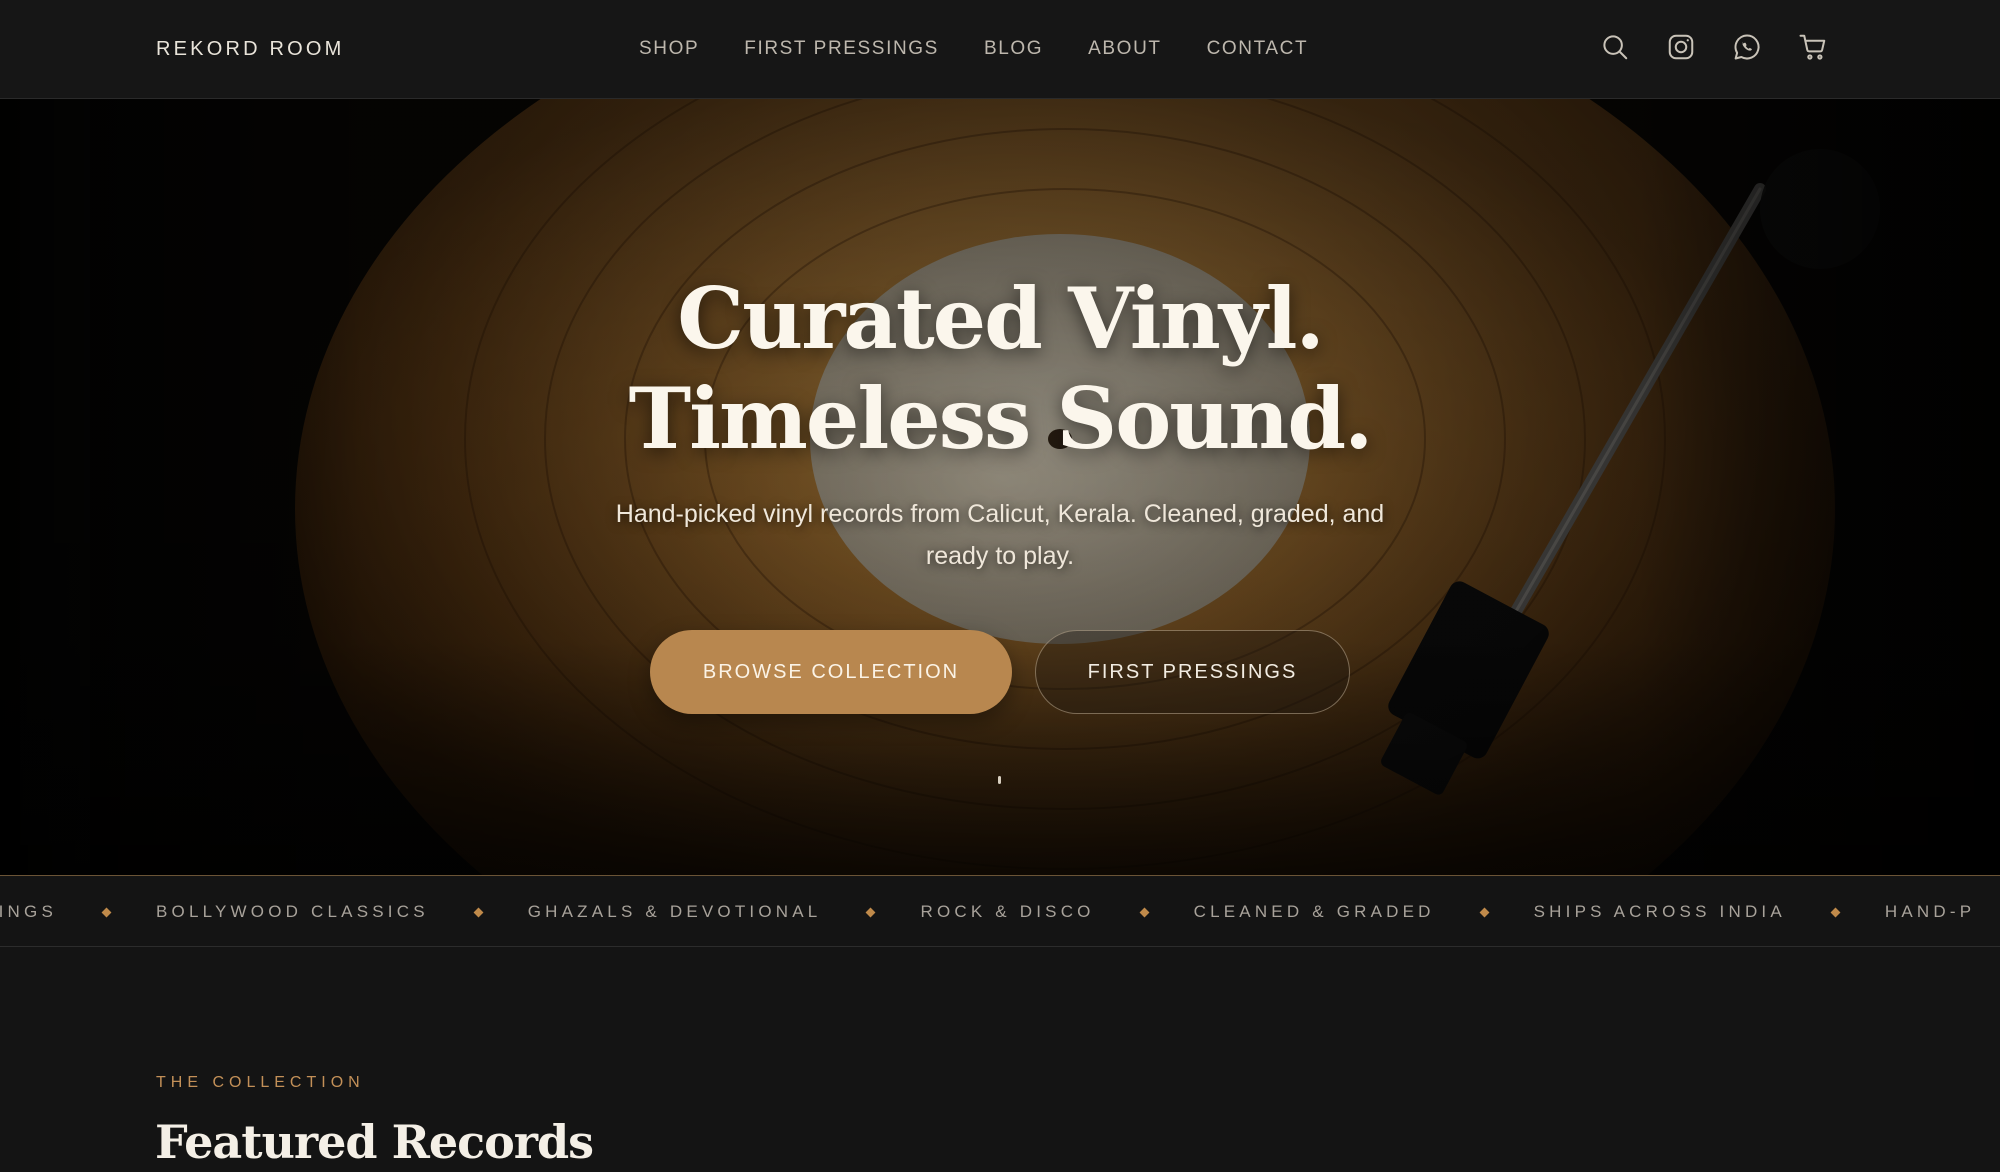 The width and height of the screenshot is (2000, 1172). Describe the element at coordinates (374, 1142) in the screenshot. I see `section-title: Featured Records` at that location.